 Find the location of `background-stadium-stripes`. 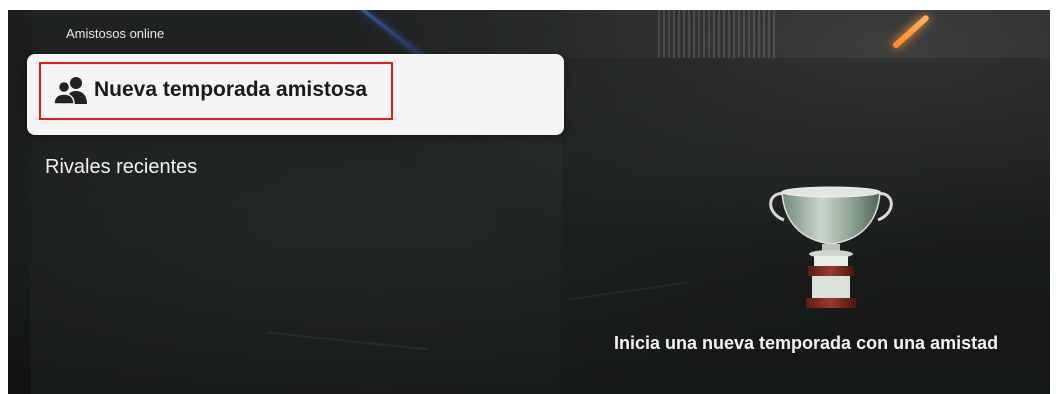

background-stadium-stripes is located at coordinates (718, 34).